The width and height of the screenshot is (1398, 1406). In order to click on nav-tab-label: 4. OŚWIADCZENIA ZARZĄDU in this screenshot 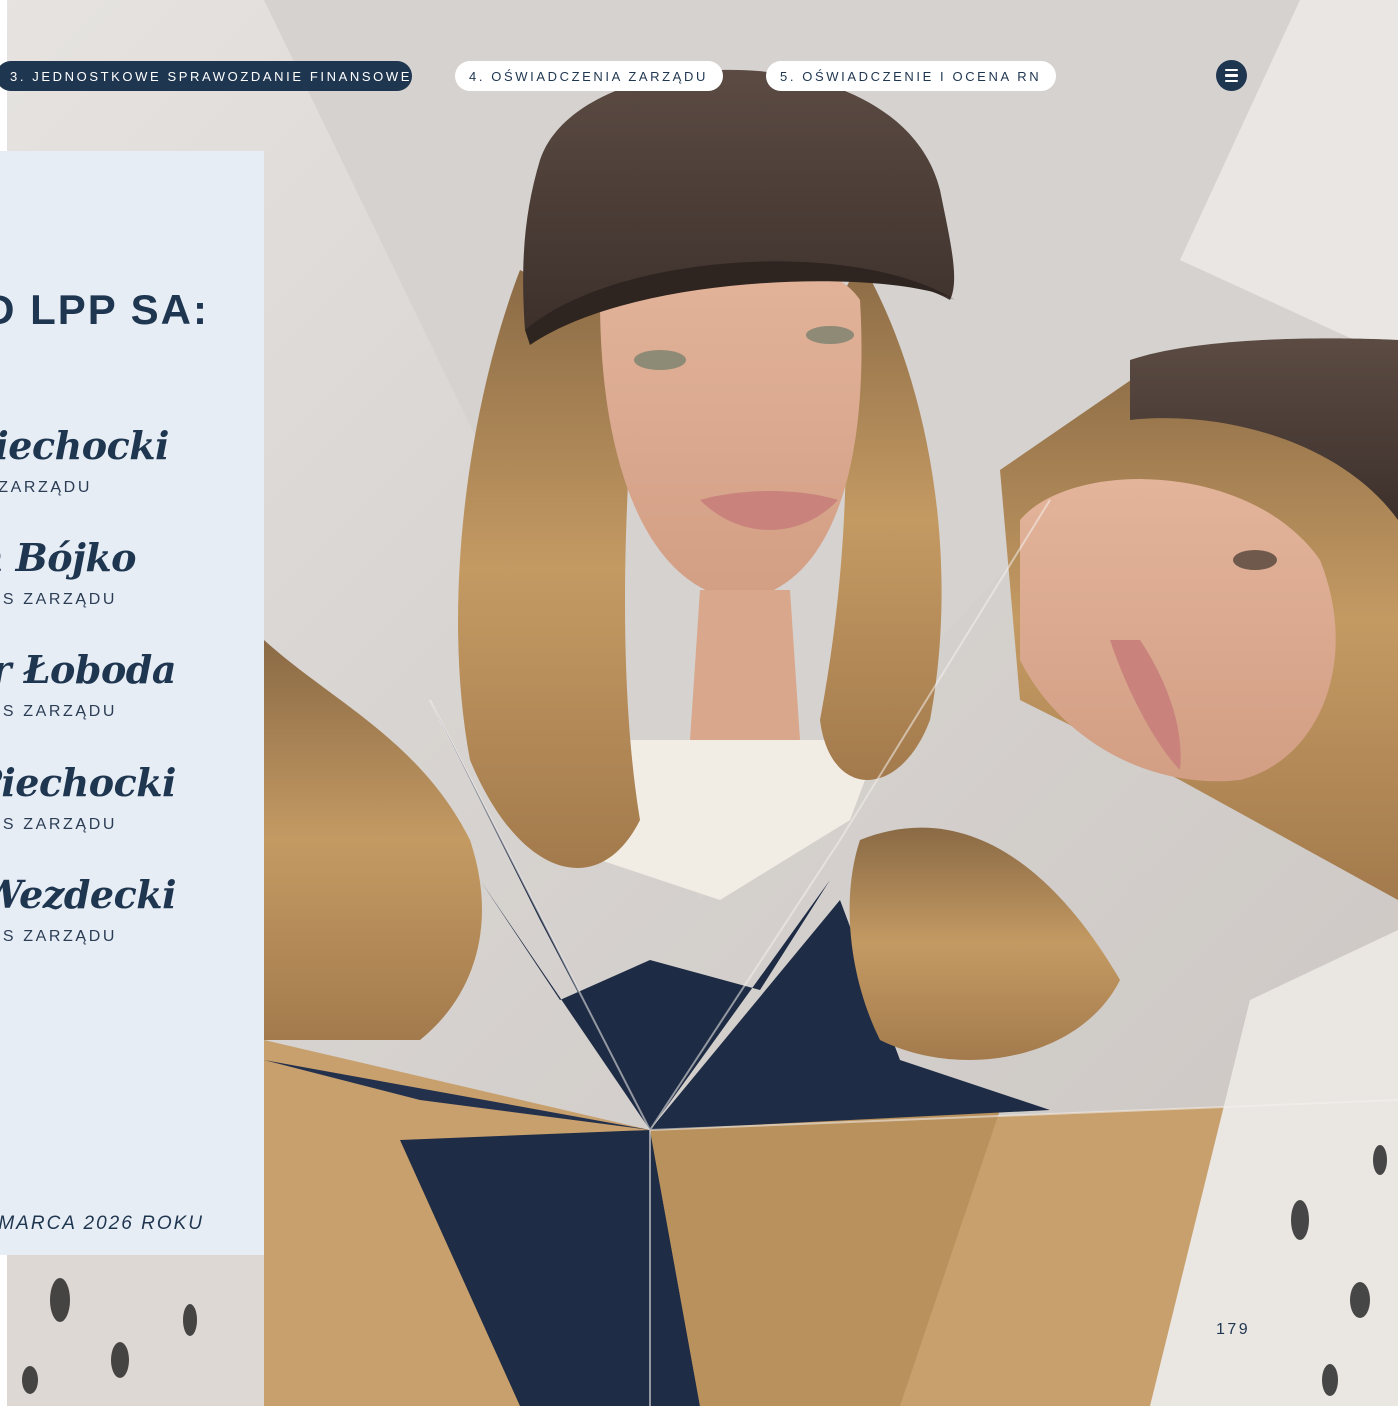, I will do `click(588, 76)`.